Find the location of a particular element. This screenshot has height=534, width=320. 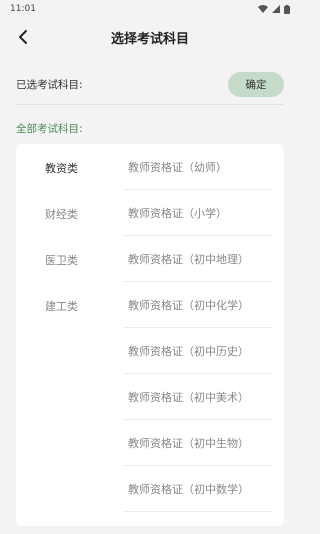

chevron-left-icon is located at coordinates (23, 37).